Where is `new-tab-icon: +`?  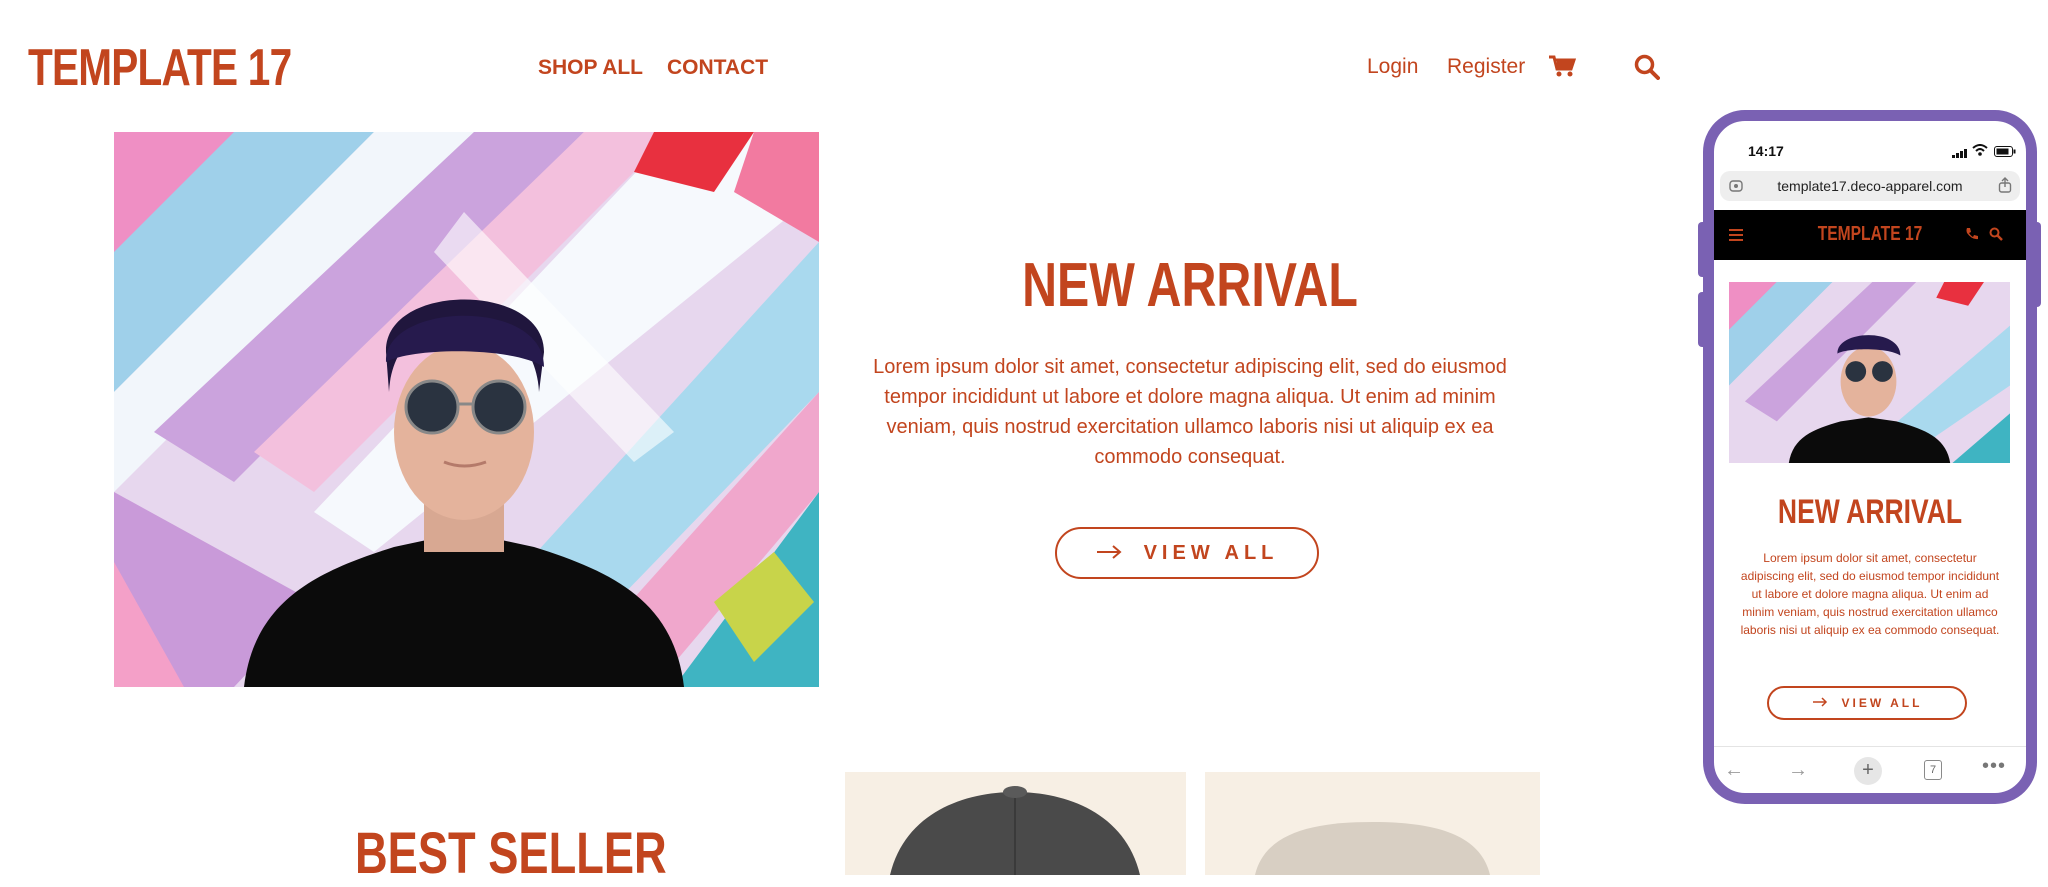
new-tab-icon: + is located at coordinates (1868, 771).